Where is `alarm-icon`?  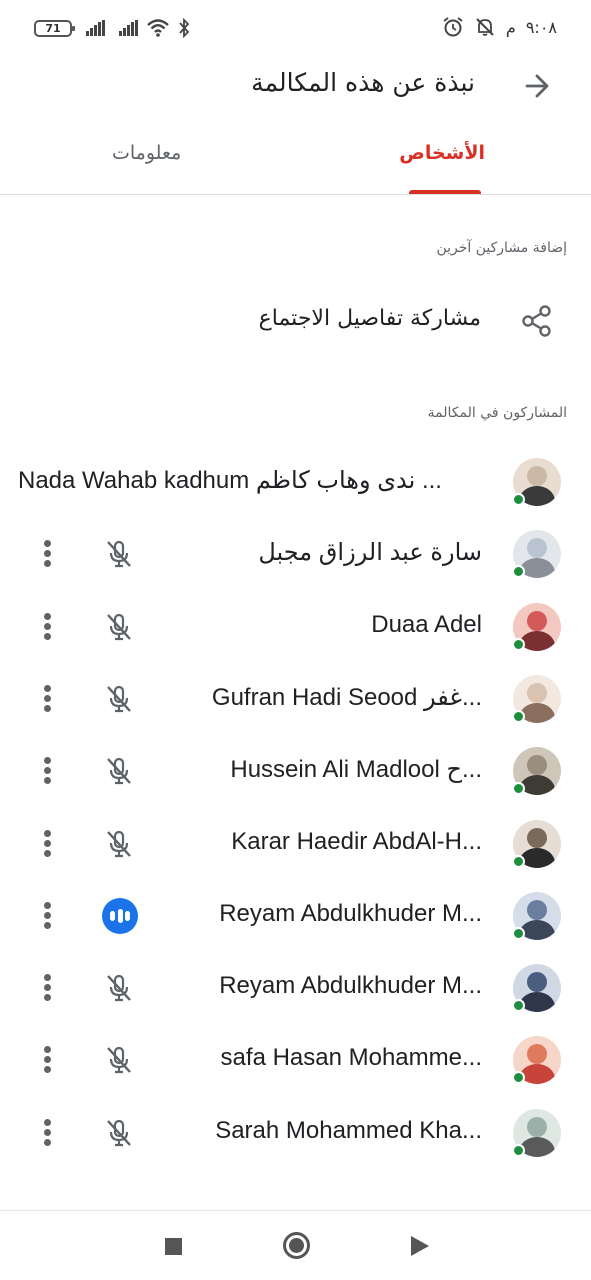
alarm-icon is located at coordinates (453, 27).